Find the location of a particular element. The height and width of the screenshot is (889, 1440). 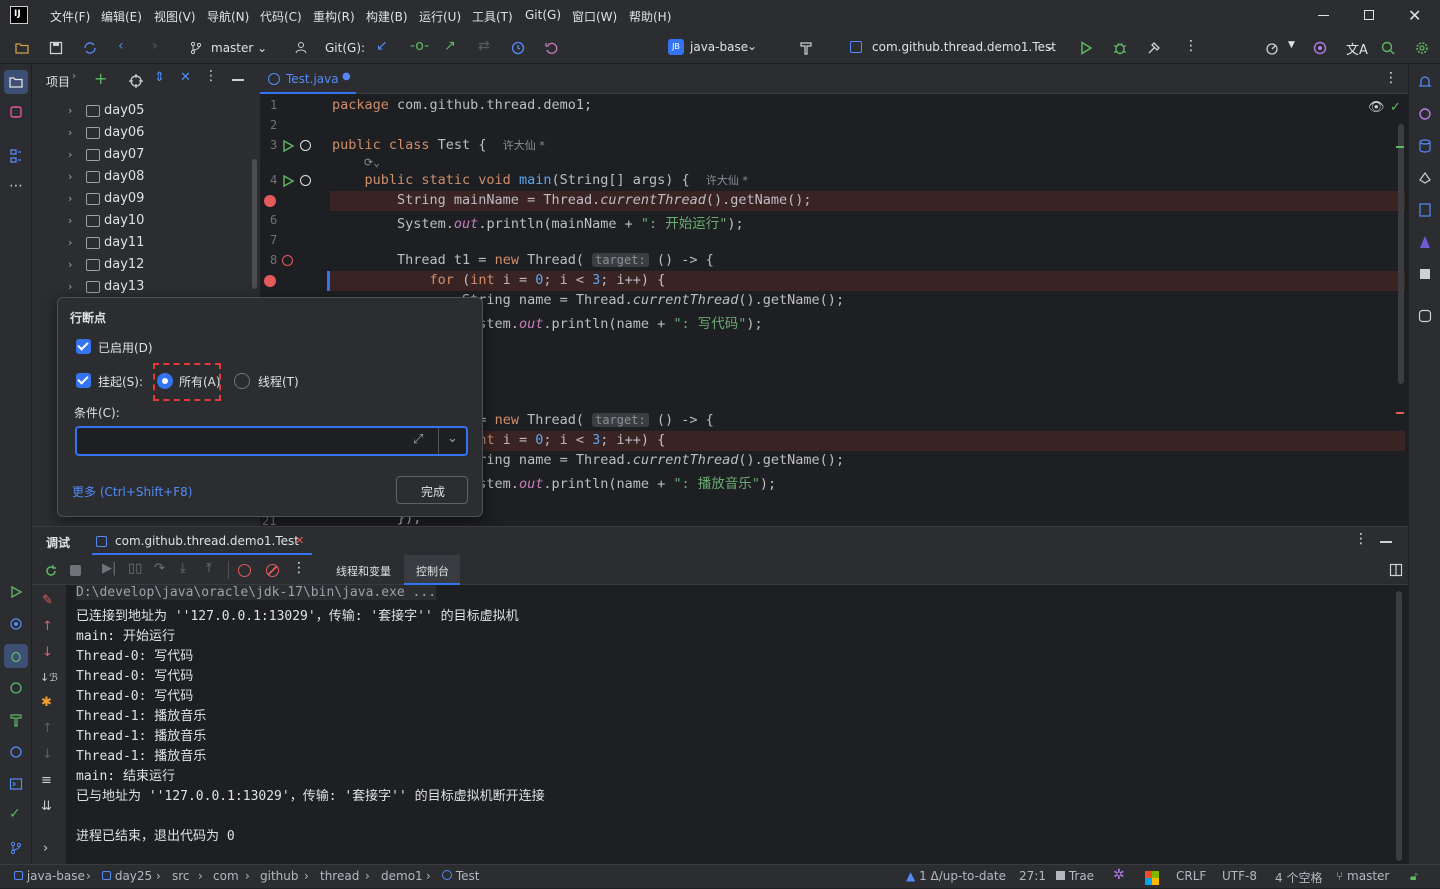

tree-item-day11: › day11 is located at coordinates (146, 244).